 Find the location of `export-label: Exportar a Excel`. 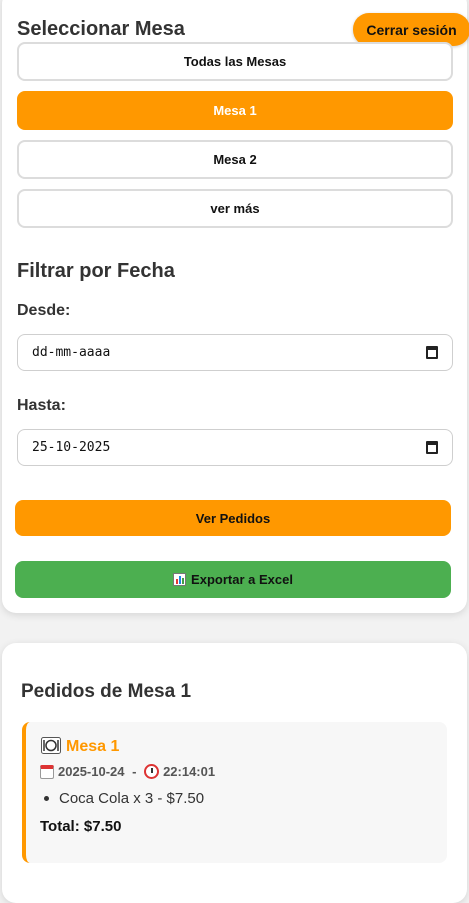

export-label: Exportar a Excel is located at coordinates (242, 579).